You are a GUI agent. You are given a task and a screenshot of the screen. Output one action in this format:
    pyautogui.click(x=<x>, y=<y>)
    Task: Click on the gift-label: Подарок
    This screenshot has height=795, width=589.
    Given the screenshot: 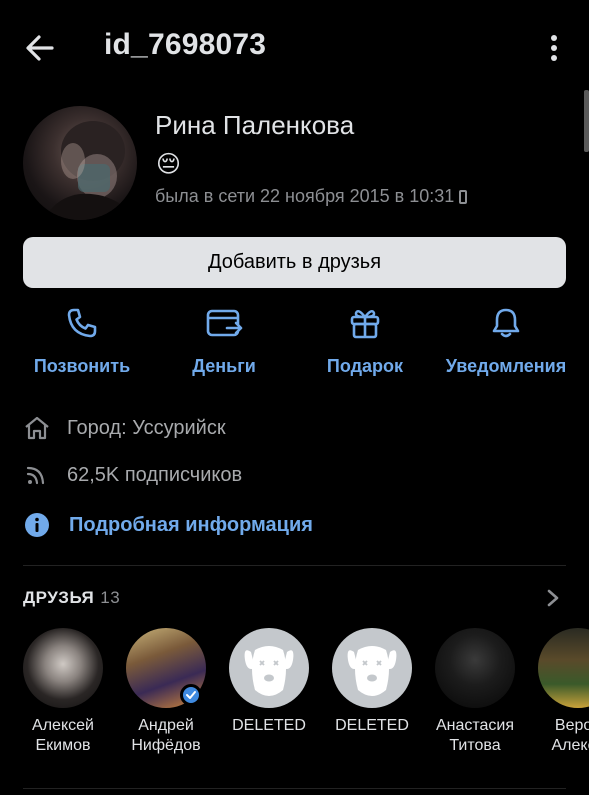 What is the action you would take?
    pyautogui.click(x=365, y=366)
    